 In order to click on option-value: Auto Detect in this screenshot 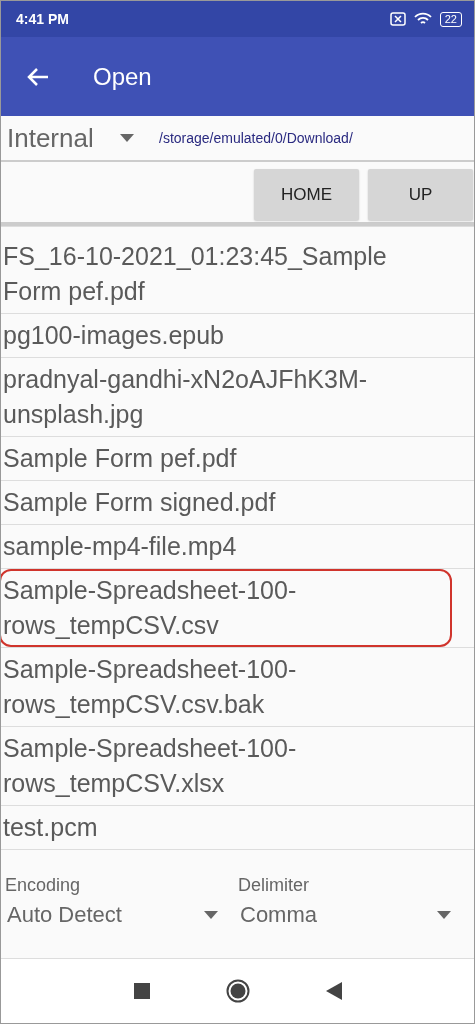, I will do `click(64, 915)`.